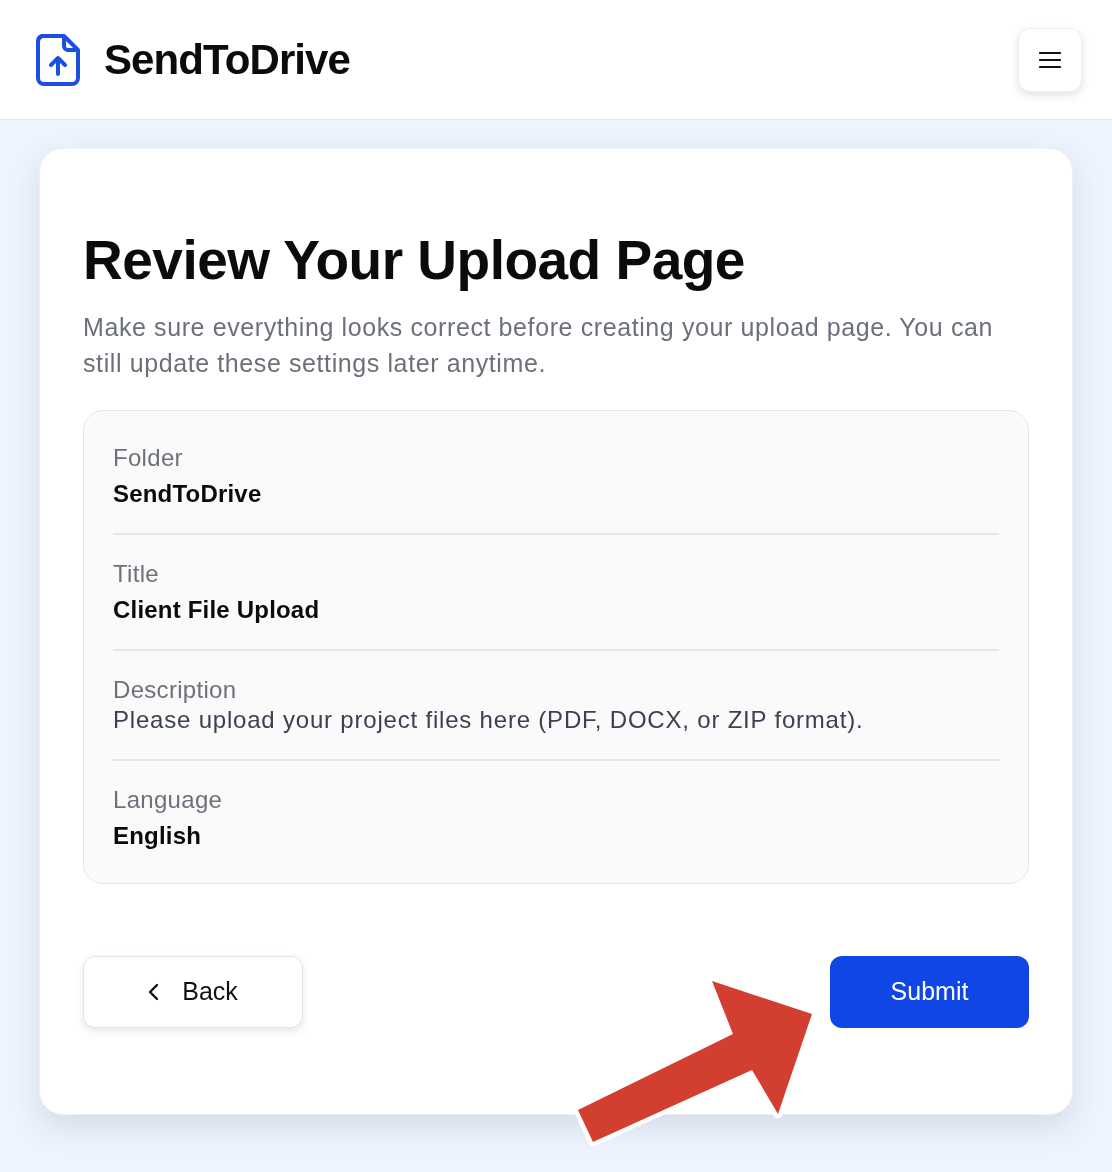 The width and height of the screenshot is (1112, 1172). What do you see at coordinates (539, 345) in the screenshot?
I see `page-subtitle: Make sure everything looks correct before creating your upload page. You can still update these settings later anytime.` at bounding box center [539, 345].